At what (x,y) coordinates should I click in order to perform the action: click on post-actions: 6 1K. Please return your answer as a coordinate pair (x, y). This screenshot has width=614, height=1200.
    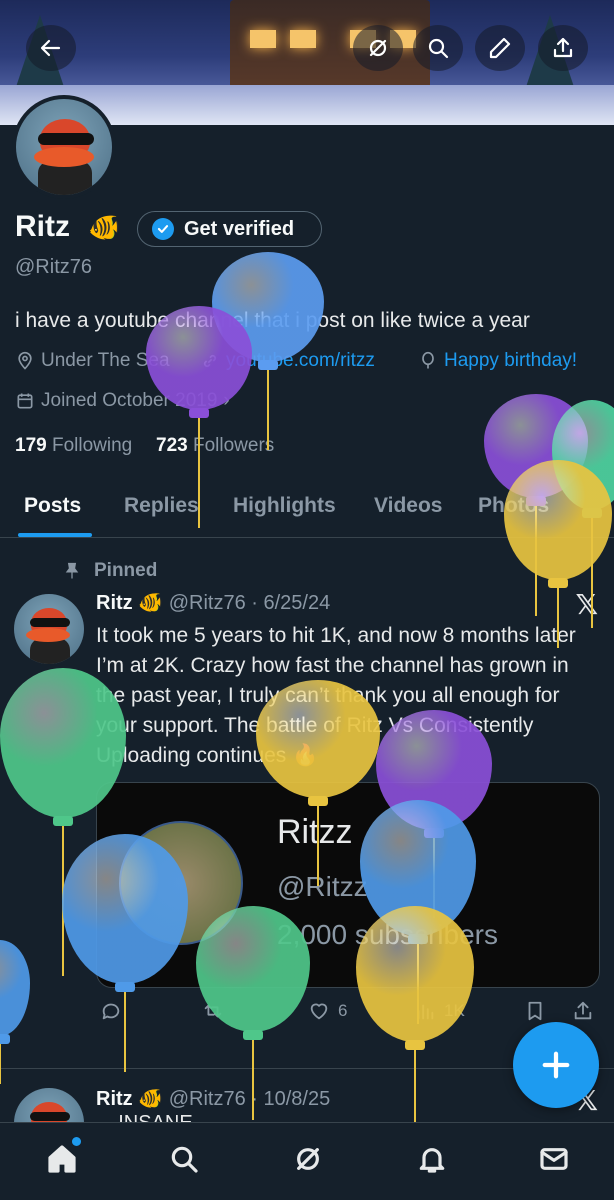
    Looking at the image, I should click on (348, 1015).